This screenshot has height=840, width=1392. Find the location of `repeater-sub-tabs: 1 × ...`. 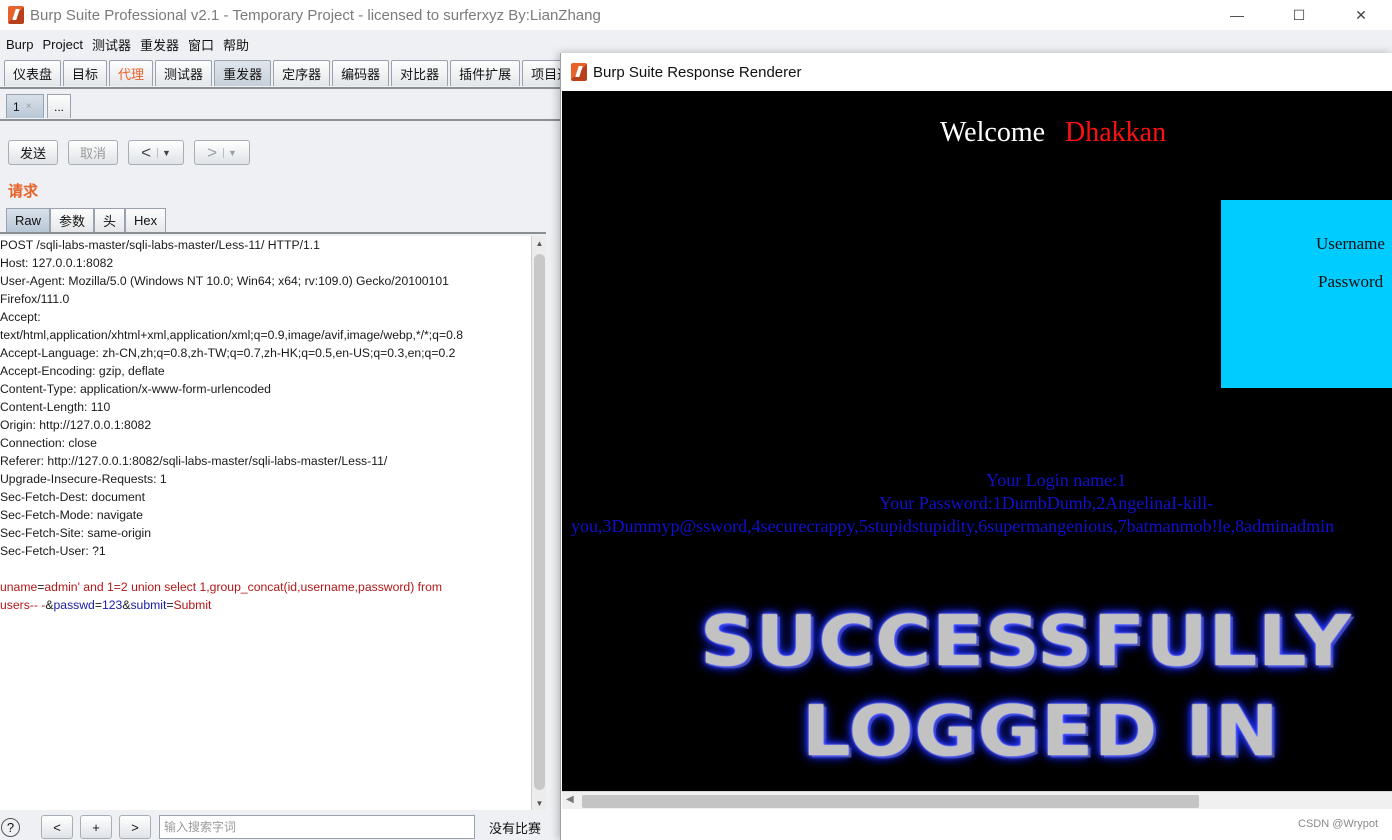

repeater-sub-tabs: 1 × ... is located at coordinates (40, 106).